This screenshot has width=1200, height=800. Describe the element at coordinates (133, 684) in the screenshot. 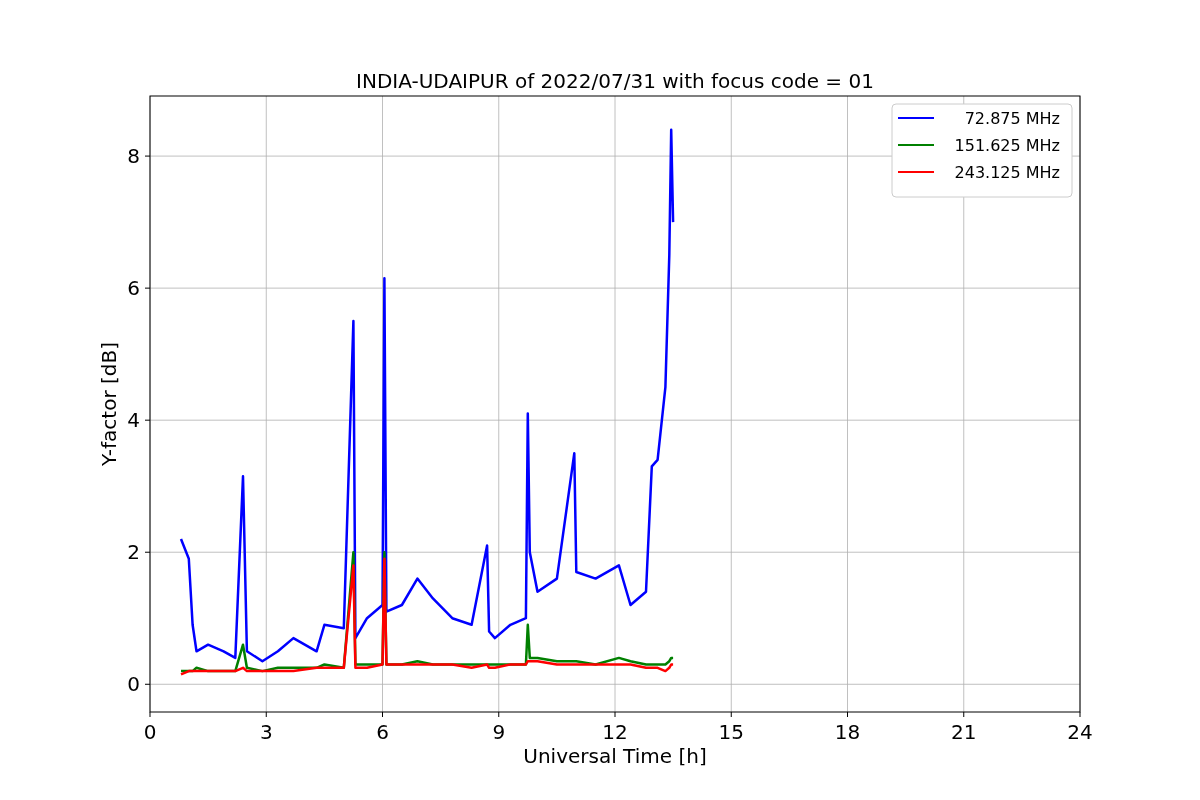

I see `y-tick-label: 0` at that location.